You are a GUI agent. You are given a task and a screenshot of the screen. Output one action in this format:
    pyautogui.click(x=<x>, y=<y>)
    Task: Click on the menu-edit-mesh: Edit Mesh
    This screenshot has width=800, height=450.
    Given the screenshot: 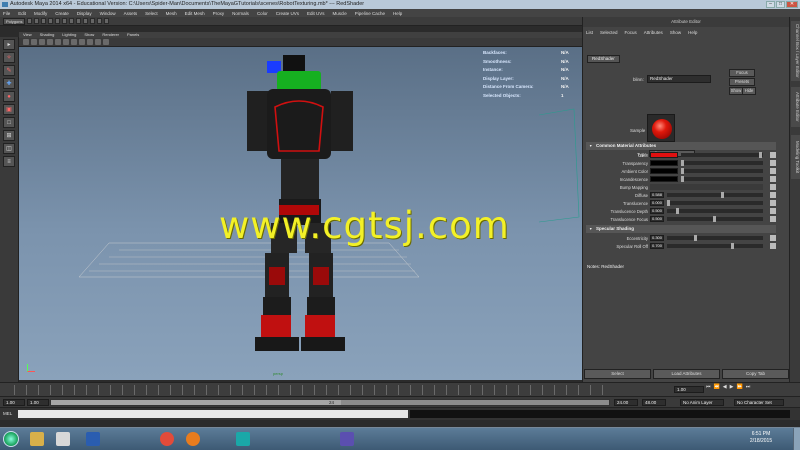 What is the action you would take?
    pyautogui.click(x=195, y=13)
    